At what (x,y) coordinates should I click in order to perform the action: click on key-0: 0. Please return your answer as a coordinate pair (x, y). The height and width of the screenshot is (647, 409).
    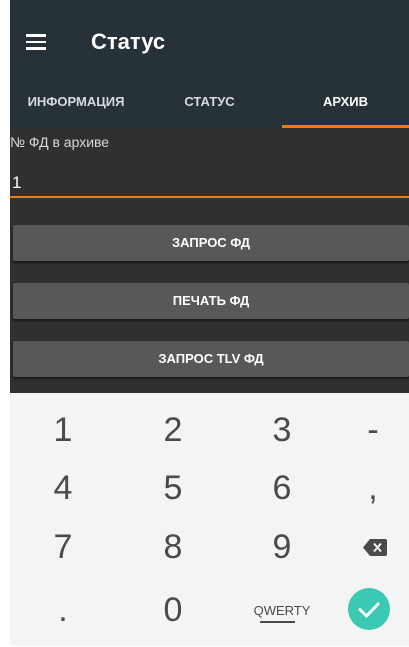
    Looking at the image, I should click on (173, 610).